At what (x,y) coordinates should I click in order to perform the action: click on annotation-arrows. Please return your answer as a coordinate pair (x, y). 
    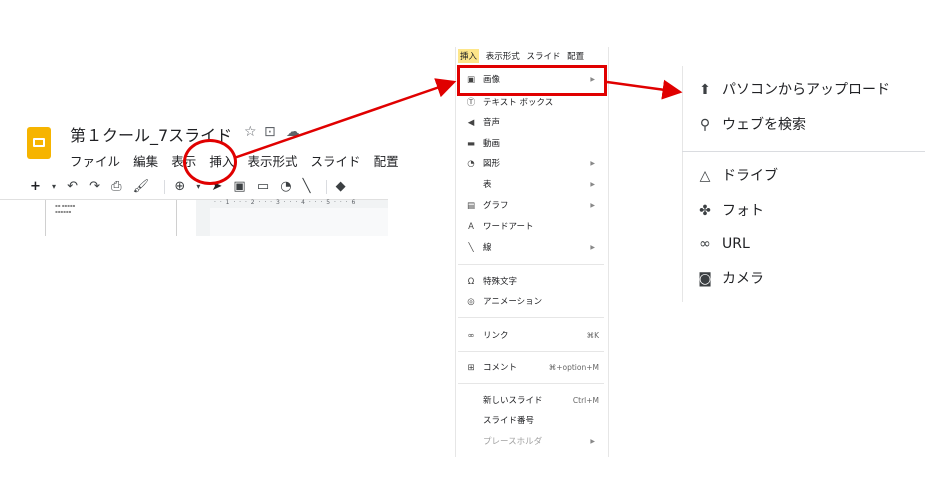
    Looking at the image, I should click on (458, 119).